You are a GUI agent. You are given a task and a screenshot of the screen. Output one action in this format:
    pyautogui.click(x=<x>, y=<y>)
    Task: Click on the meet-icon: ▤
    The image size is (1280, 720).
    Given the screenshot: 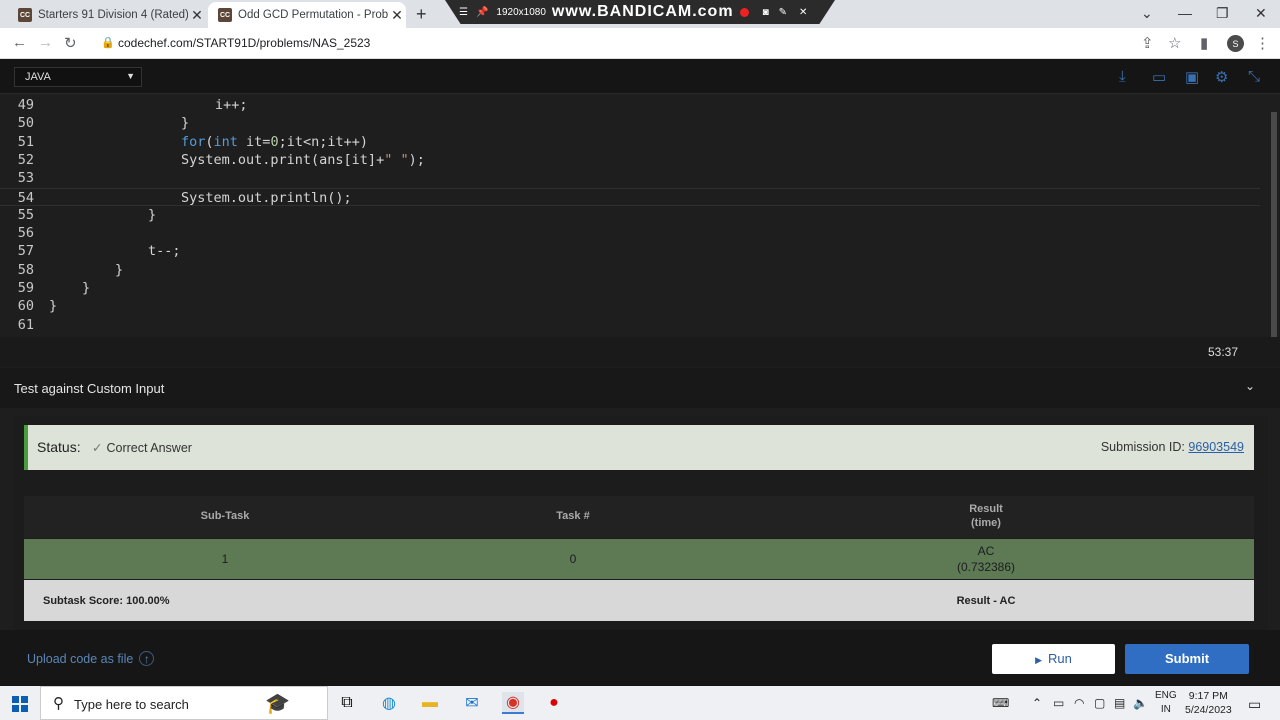 What is the action you would take?
    pyautogui.click(x=1119, y=703)
    